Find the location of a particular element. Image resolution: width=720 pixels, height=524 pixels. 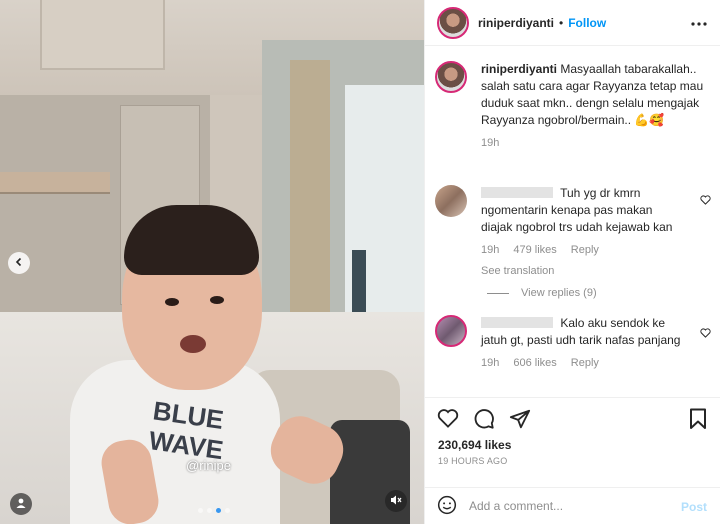

caption-avatar is located at coordinates (451, 77).